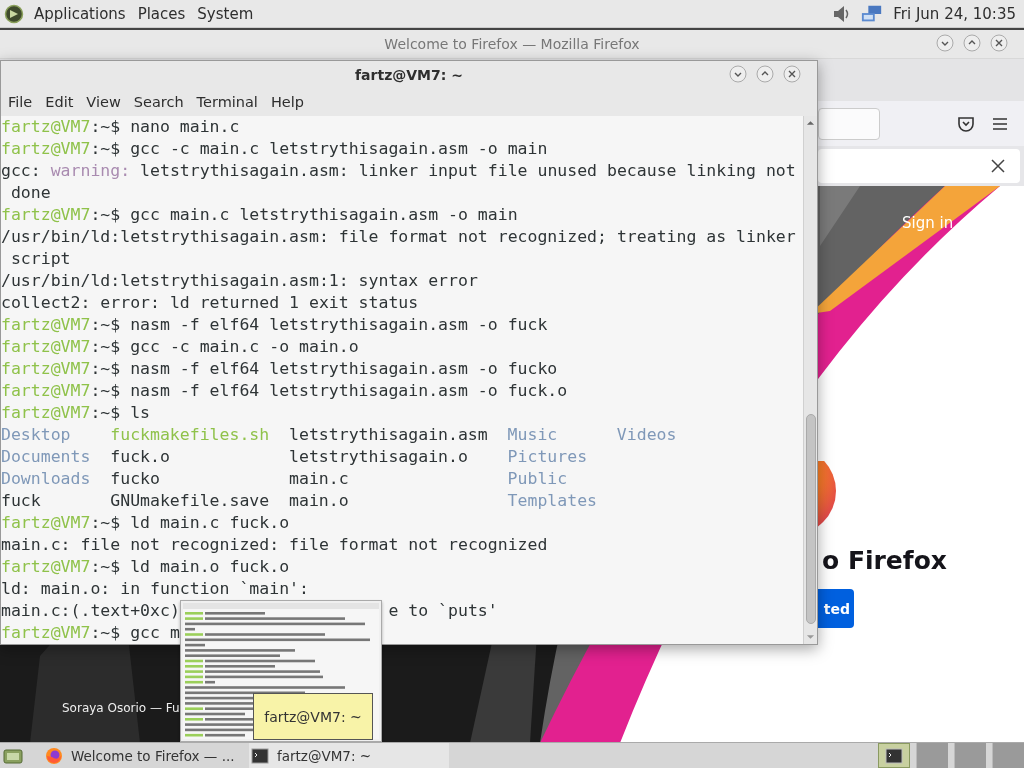 This screenshot has width=1024, height=768. What do you see at coordinates (378, 457) in the screenshot?
I see `file-name: letstrythisagain.o` at bounding box center [378, 457].